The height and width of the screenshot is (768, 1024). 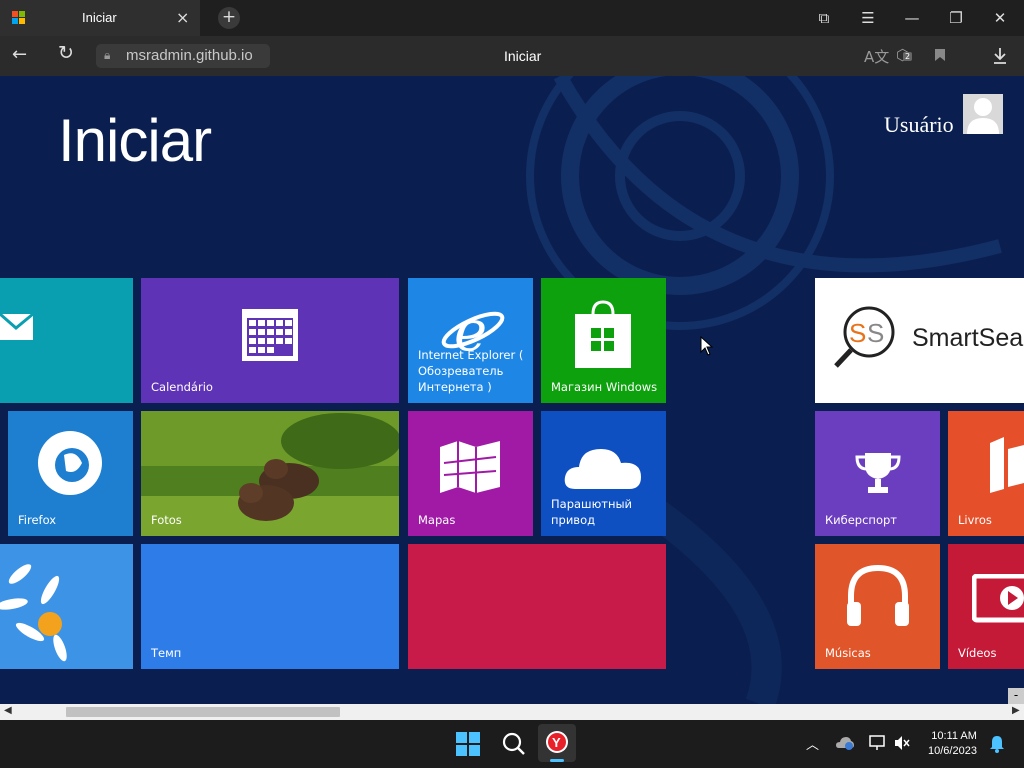 I want to click on tab-title: Iniciar, so click(x=99, y=17).